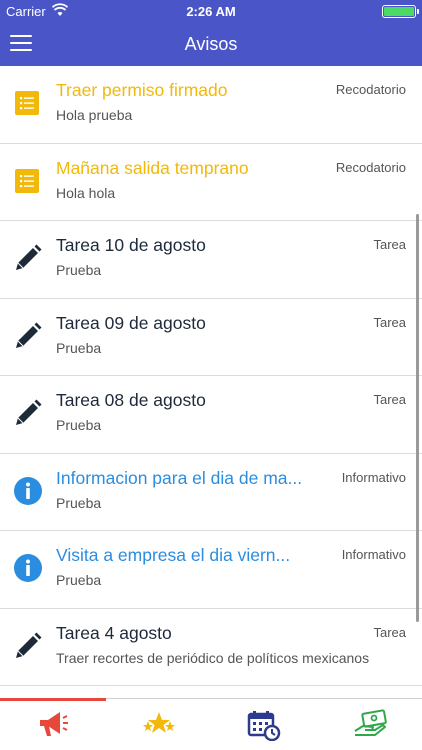 The image size is (422, 750). Describe the element at coordinates (131, 400) in the screenshot. I see `notice-title: Tarea 08 de agosto` at that location.